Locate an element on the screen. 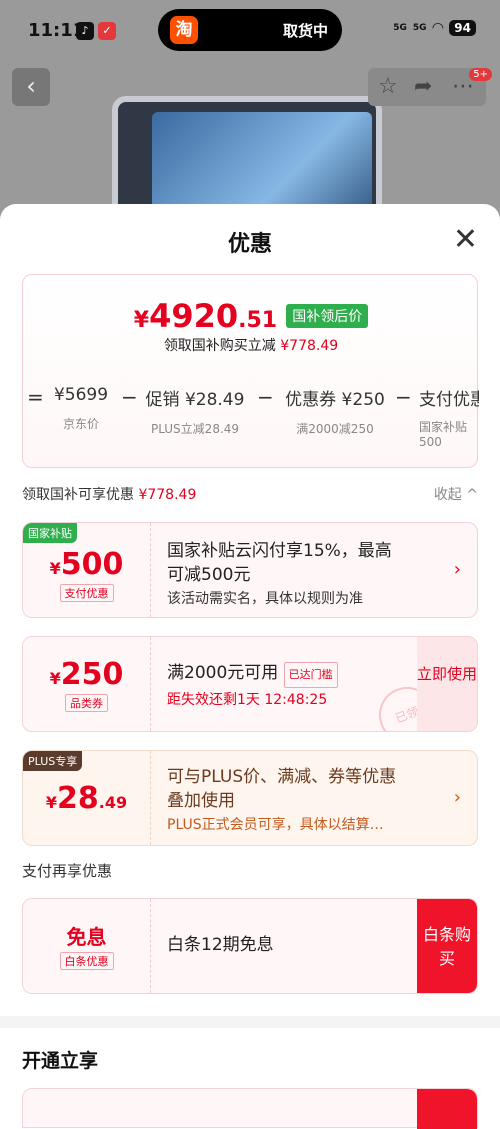 The height and width of the screenshot is (1129, 500). price-subtitle: 领取国补购买立减 ¥778.49 is located at coordinates (251, 345).